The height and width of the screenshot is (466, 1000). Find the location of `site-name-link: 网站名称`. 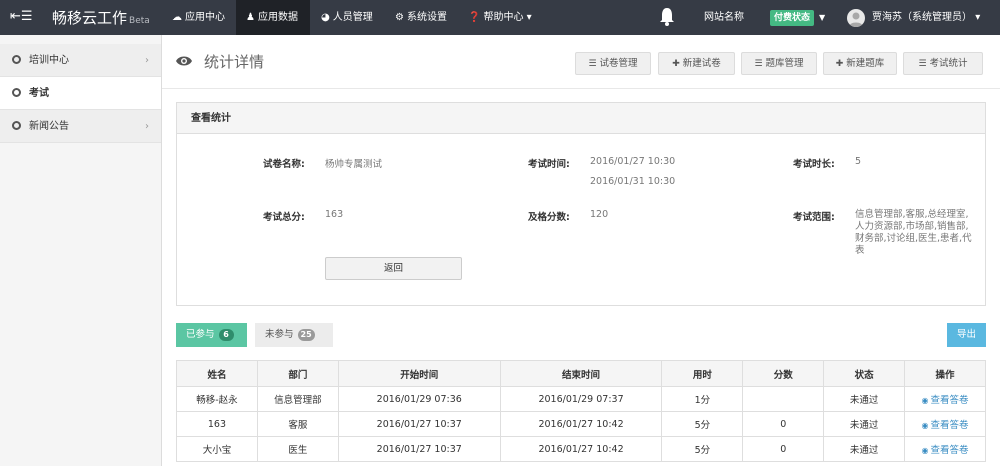

site-name-link: 网站名称 is located at coordinates (724, 17).